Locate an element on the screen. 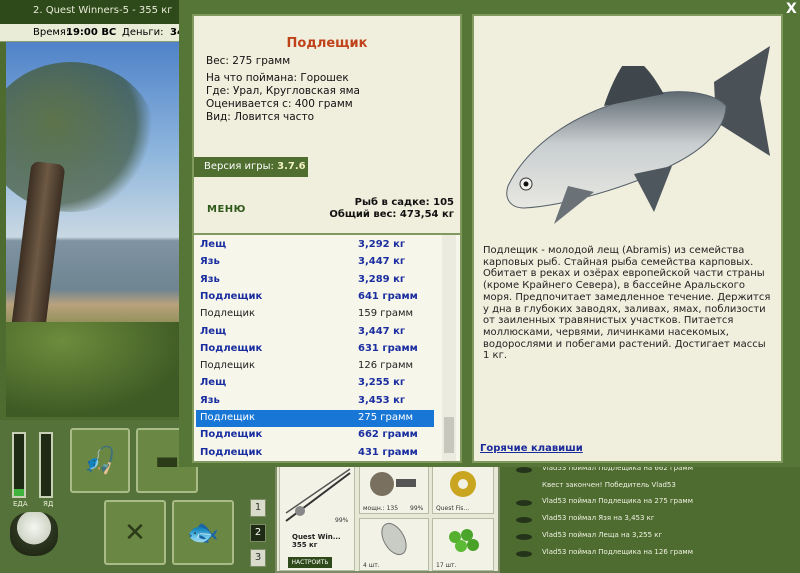 The image size is (800, 573). bait-caption: 17 шт. is located at coordinates (446, 565).